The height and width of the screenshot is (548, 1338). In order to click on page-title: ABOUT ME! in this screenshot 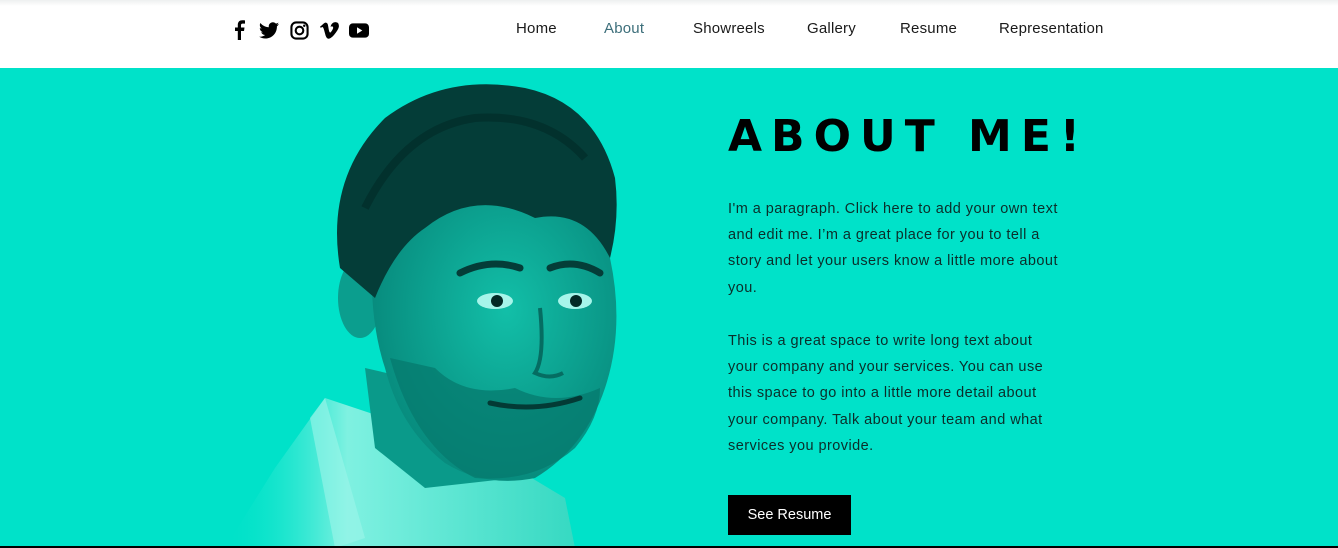, I will do `click(908, 136)`.